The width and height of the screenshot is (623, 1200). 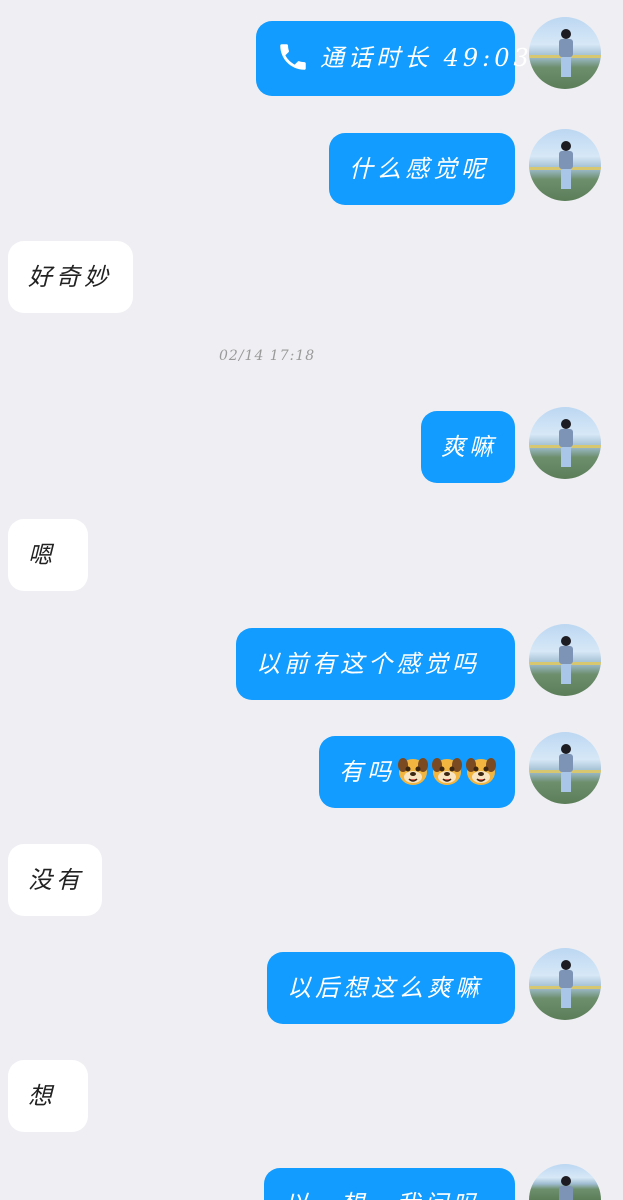 What do you see at coordinates (48, 555) in the screenshot?
I see `message-bubble-incoming: 嗯` at bounding box center [48, 555].